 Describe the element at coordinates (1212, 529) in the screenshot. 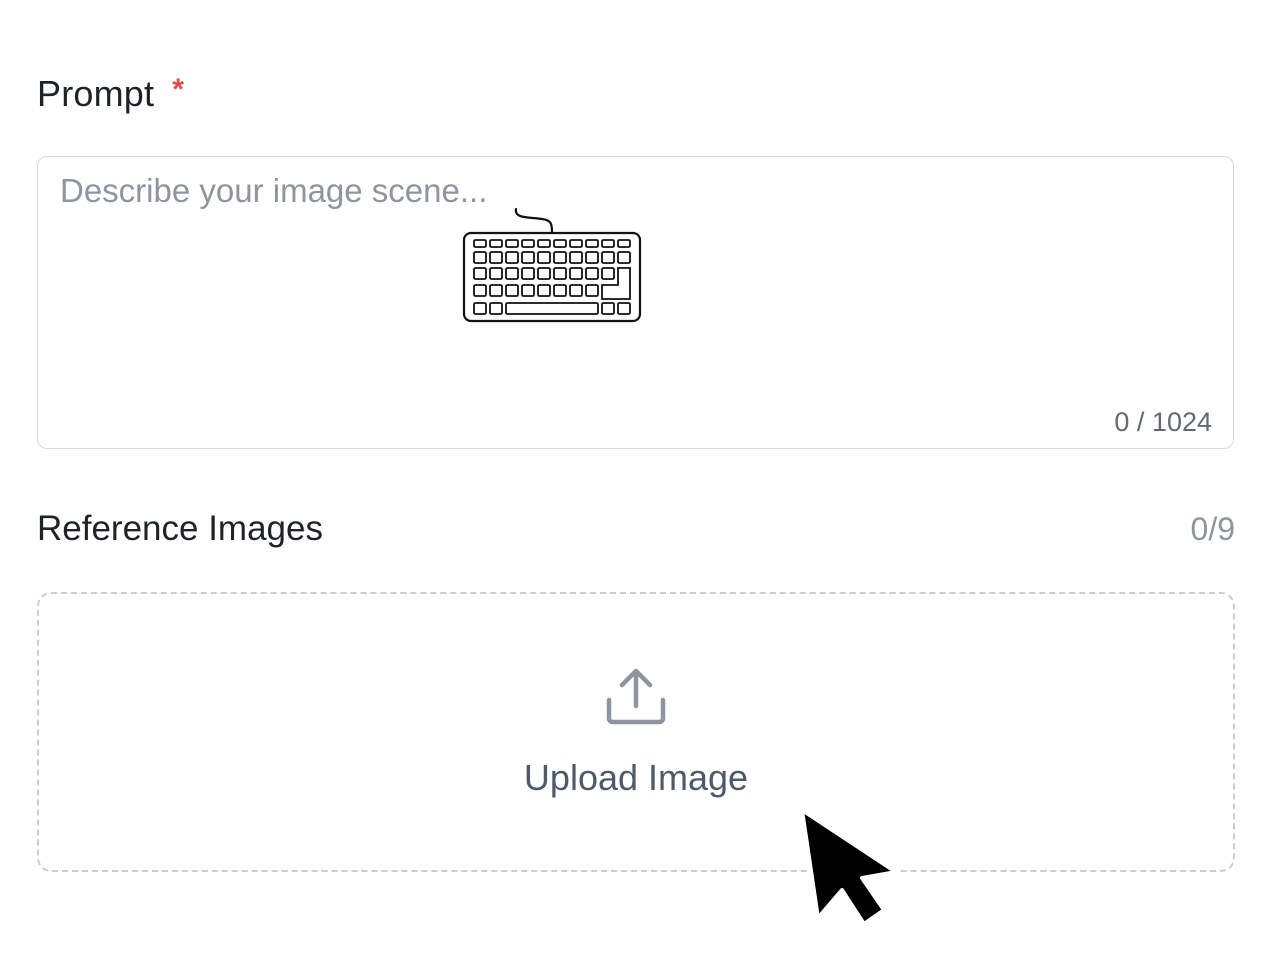

I see `reference-images-count: 0/9` at that location.